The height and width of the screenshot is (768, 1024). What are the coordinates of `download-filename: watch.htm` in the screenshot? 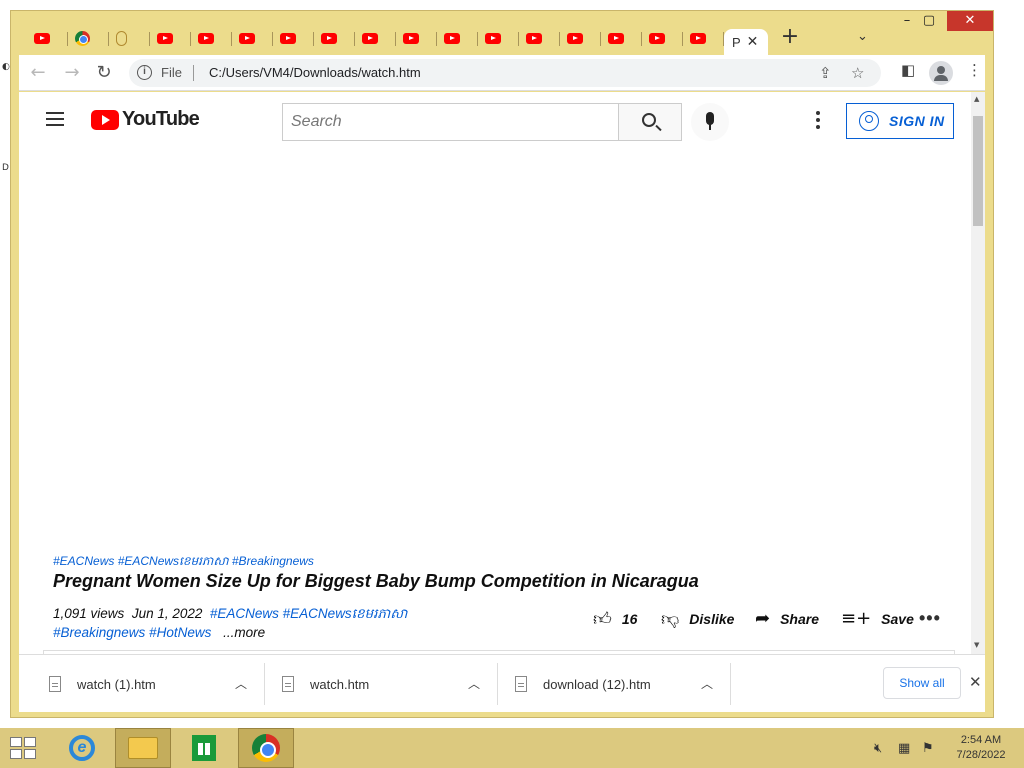 It's located at (340, 684).